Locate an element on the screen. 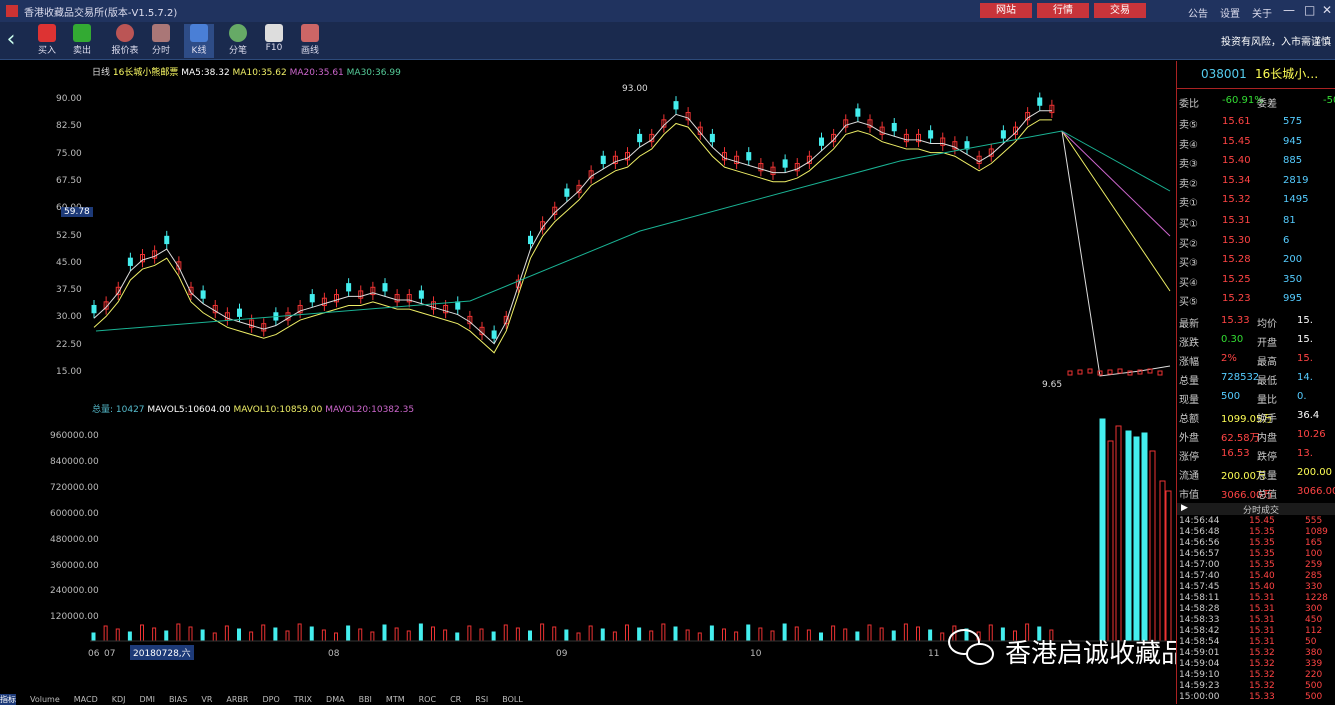  website-button: 网站 is located at coordinates (1006, 10).